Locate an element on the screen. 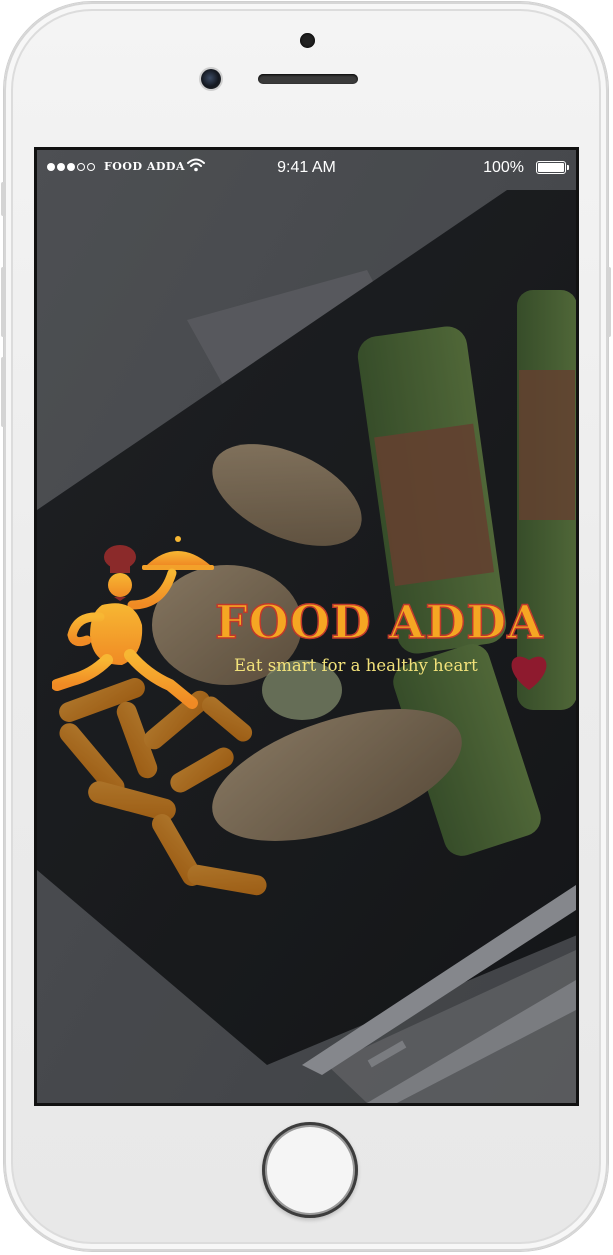 The image size is (613, 1255). home-button is located at coordinates (310, 1170).